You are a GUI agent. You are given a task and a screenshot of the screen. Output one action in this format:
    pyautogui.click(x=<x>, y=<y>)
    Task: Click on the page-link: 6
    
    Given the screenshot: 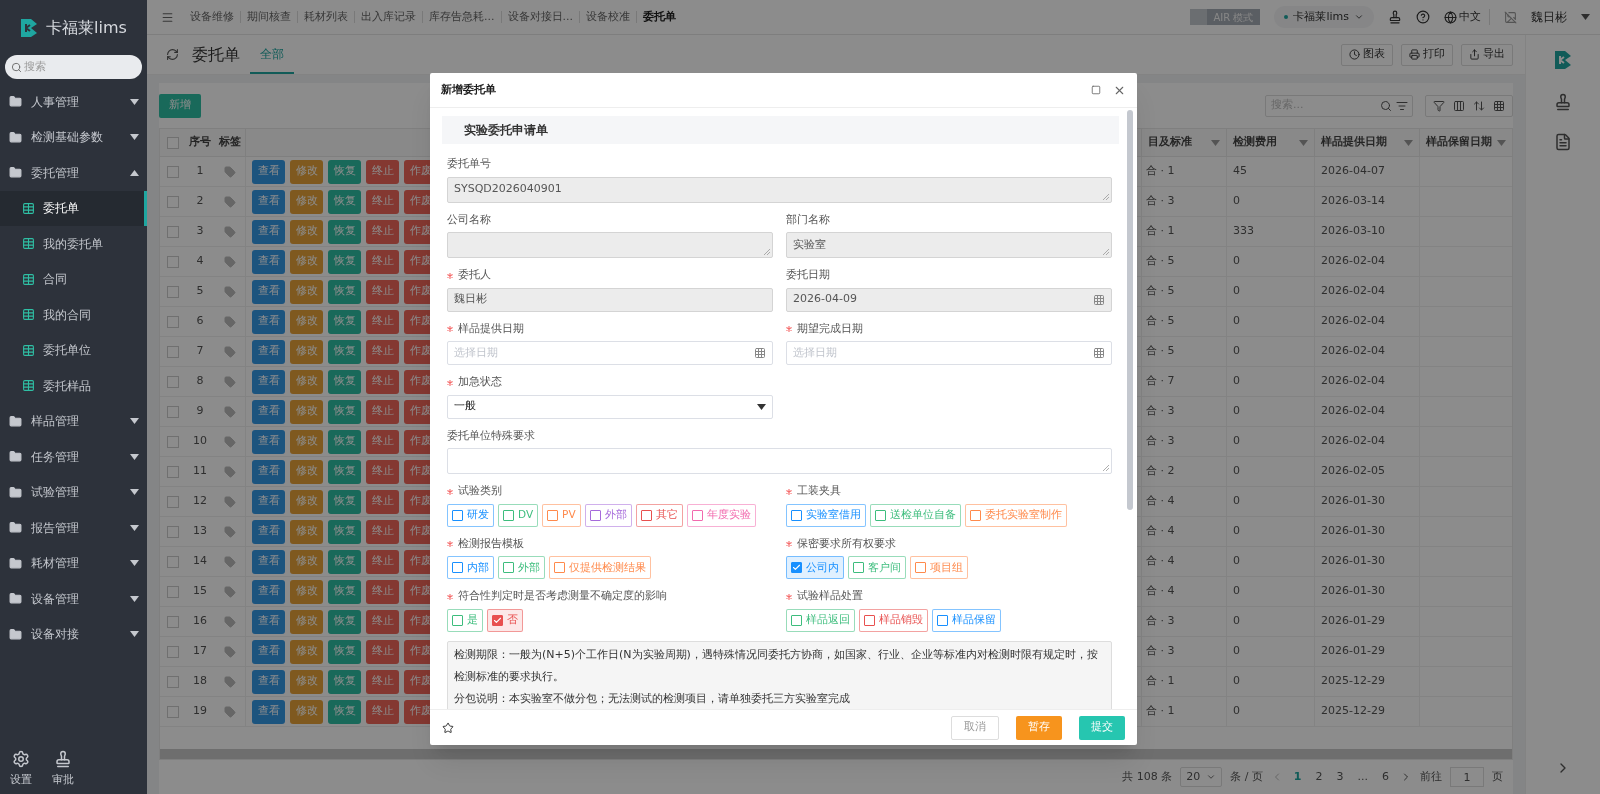 What is the action you would take?
    pyautogui.click(x=1385, y=777)
    